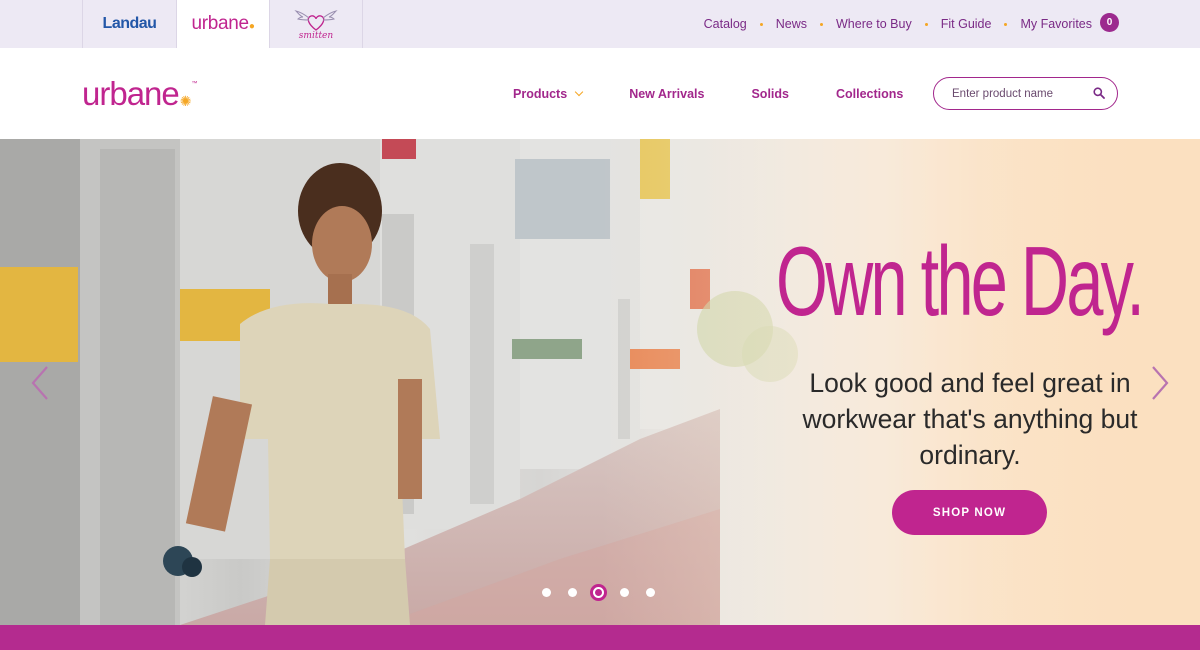 The height and width of the screenshot is (650, 1200). I want to click on util-link-fit-guide: Fit Guide, so click(966, 24).